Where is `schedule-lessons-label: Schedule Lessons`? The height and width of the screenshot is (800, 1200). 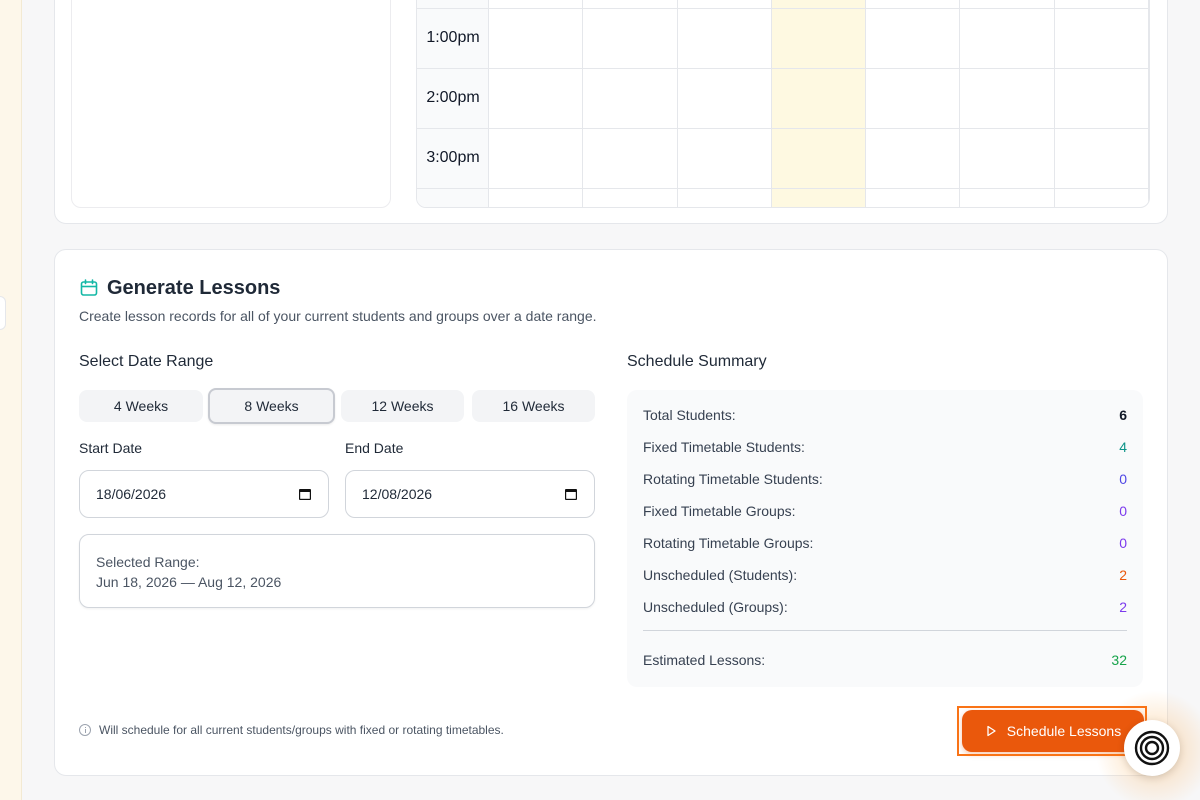 schedule-lessons-label: Schedule Lessons is located at coordinates (1064, 731).